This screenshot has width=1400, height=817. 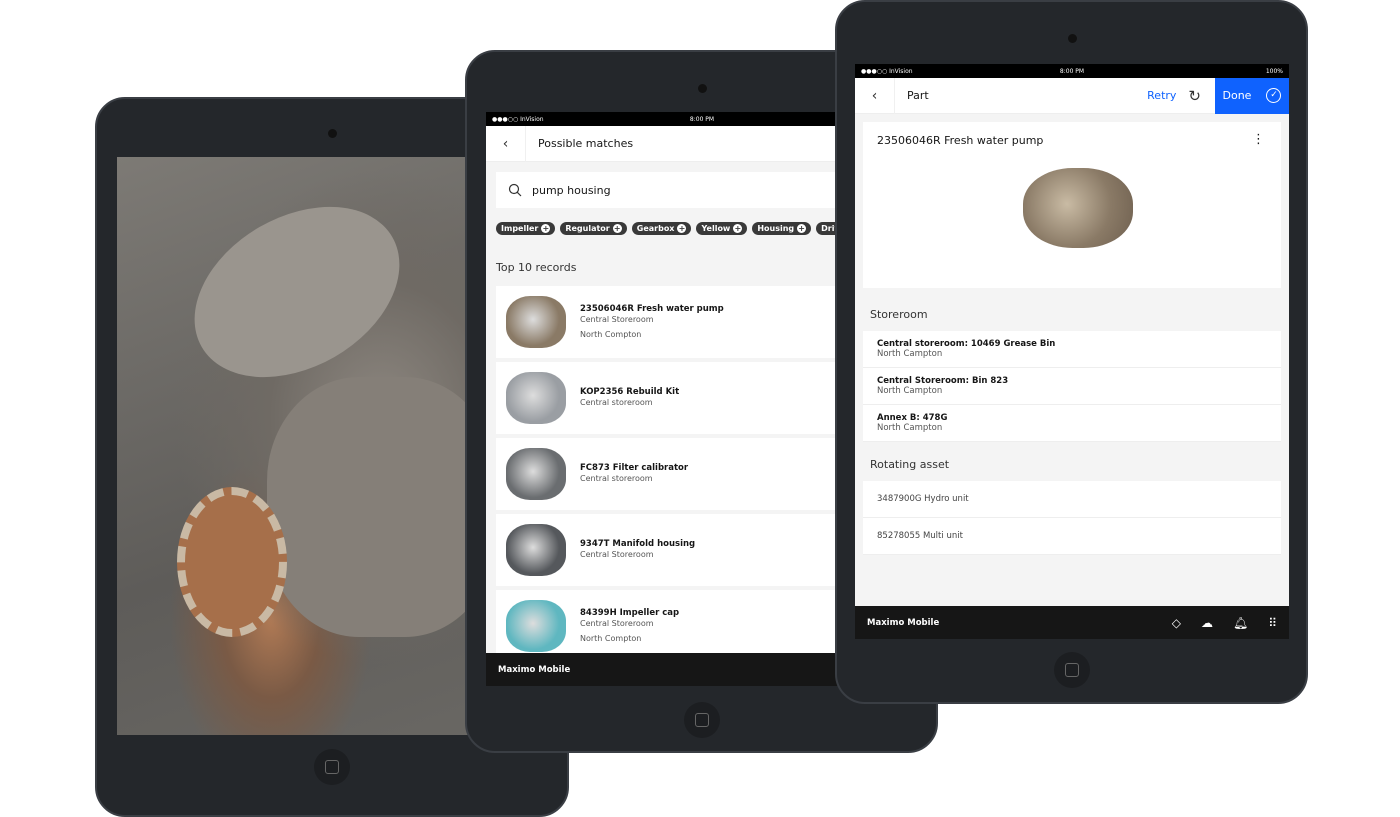 What do you see at coordinates (960, 140) in the screenshot?
I see `part-name: 23506046R Fresh water pump` at bounding box center [960, 140].